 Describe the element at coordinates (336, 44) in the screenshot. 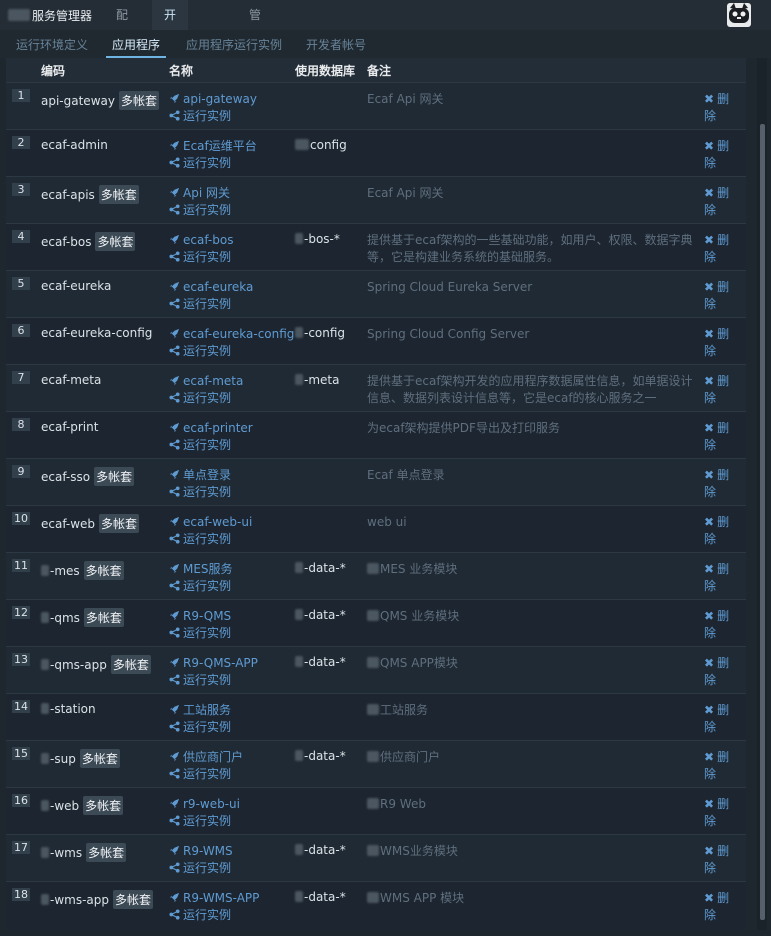

I see `subnav-dev-accounts: 开发者帐号` at that location.